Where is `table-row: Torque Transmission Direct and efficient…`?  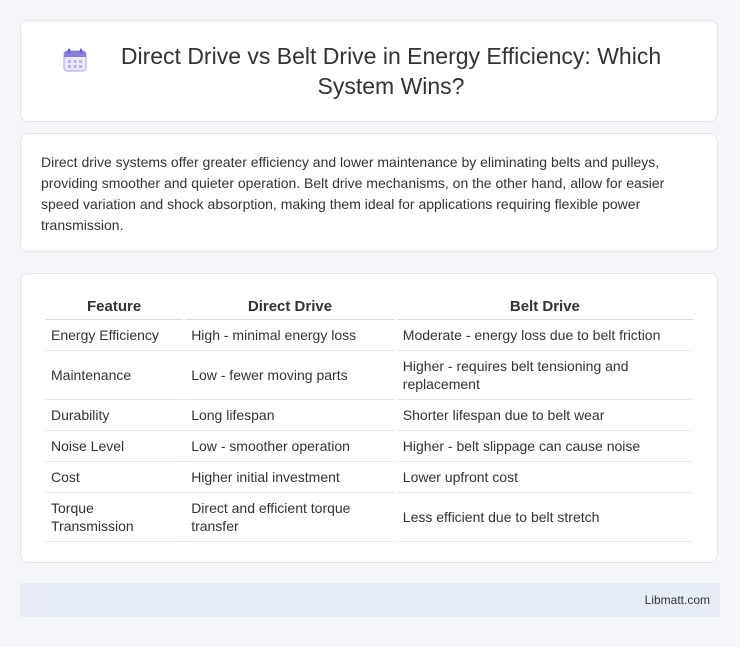
table-row: Torque Transmission Direct and efficient… is located at coordinates (369, 517).